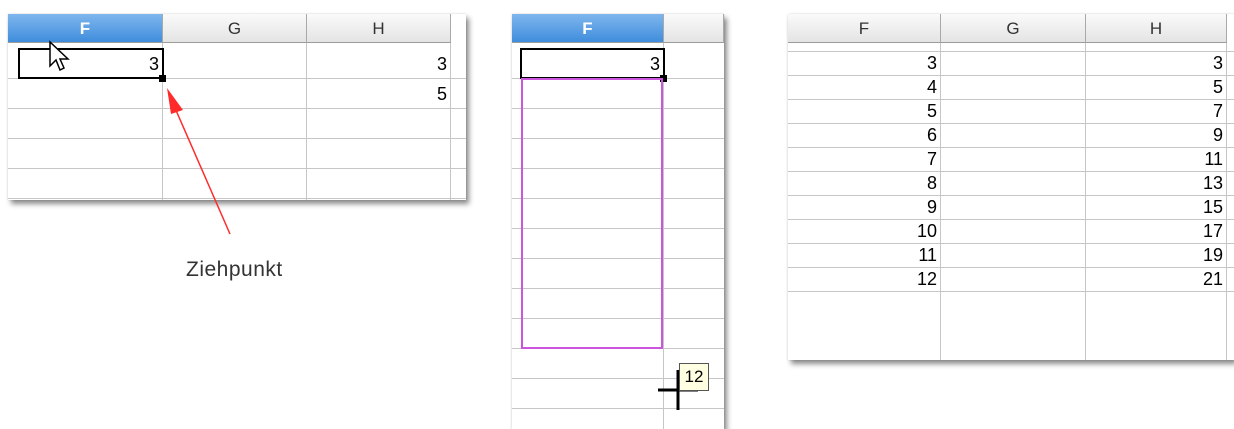 The width and height of the screenshot is (1234, 429). What do you see at coordinates (1013, 108) in the screenshot?
I see `cell-g3` at bounding box center [1013, 108].